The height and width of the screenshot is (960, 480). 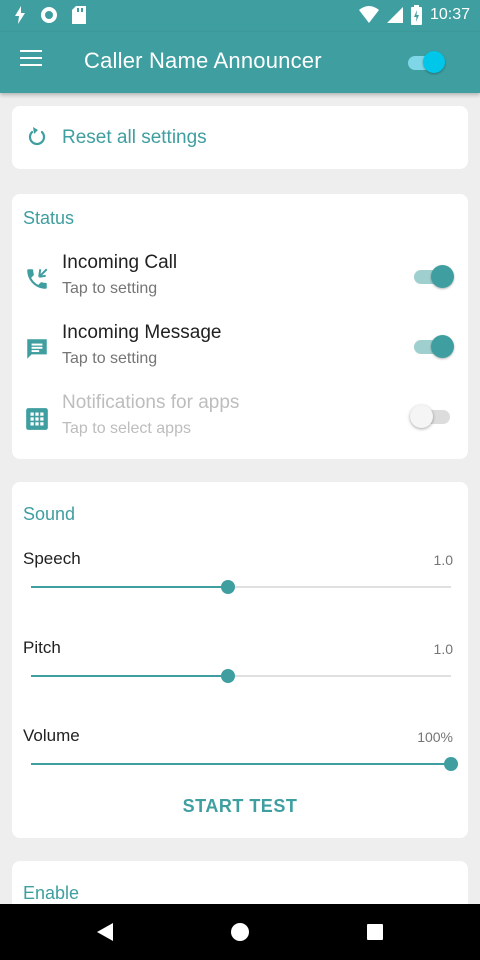 What do you see at coordinates (449, 14) in the screenshot?
I see `clock: 10:37` at bounding box center [449, 14].